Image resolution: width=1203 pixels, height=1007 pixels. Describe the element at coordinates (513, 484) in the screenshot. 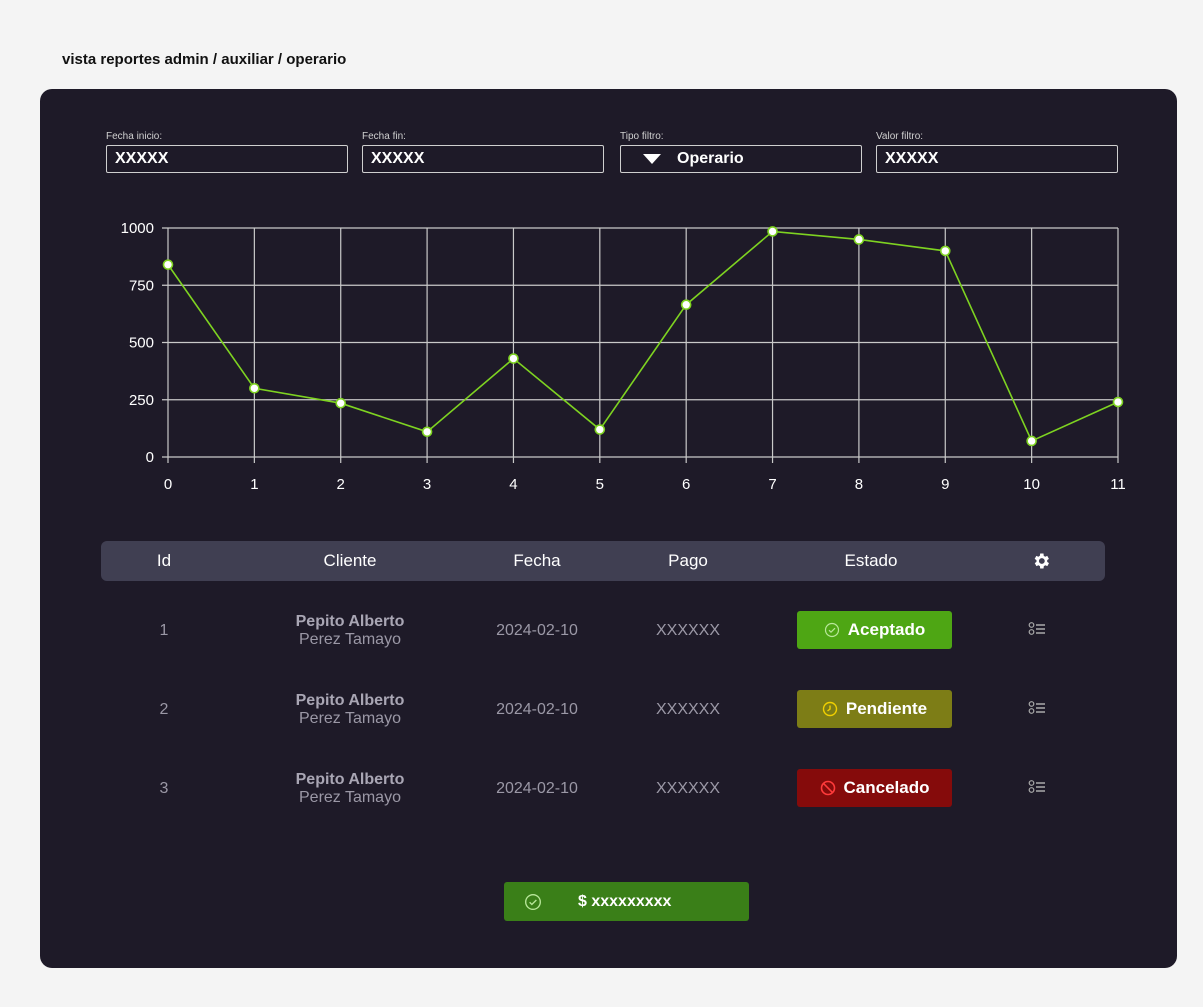

I see `x-tick-label: 4` at that location.